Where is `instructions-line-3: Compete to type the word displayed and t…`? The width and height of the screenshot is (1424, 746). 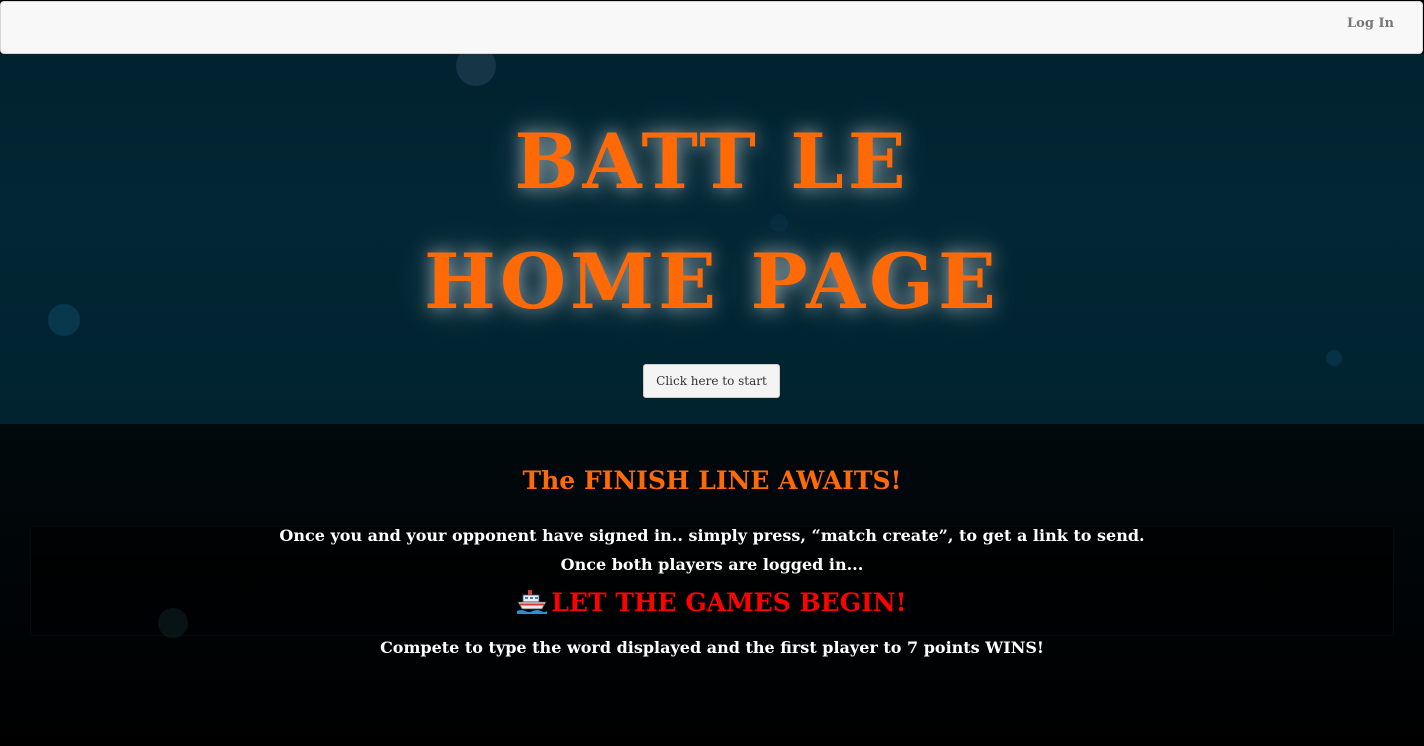 instructions-line-3: Compete to type the word displayed and t… is located at coordinates (712, 647).